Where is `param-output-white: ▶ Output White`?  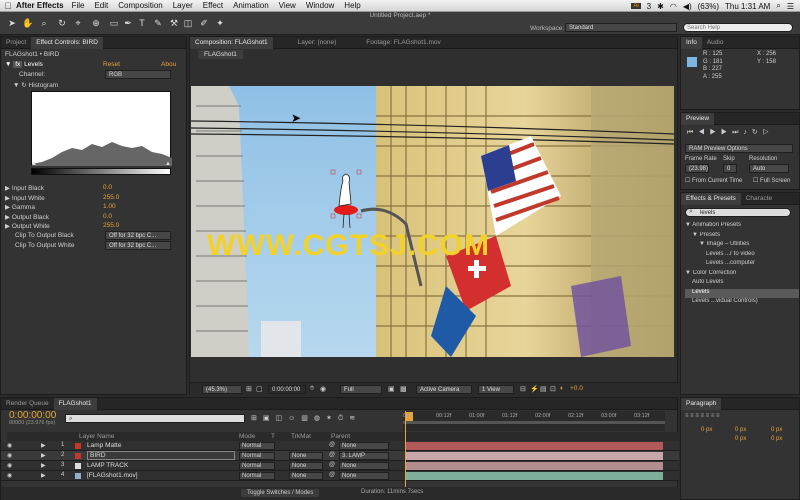 param-output-white: ▶ Output White is located at coordinates (27, 226).